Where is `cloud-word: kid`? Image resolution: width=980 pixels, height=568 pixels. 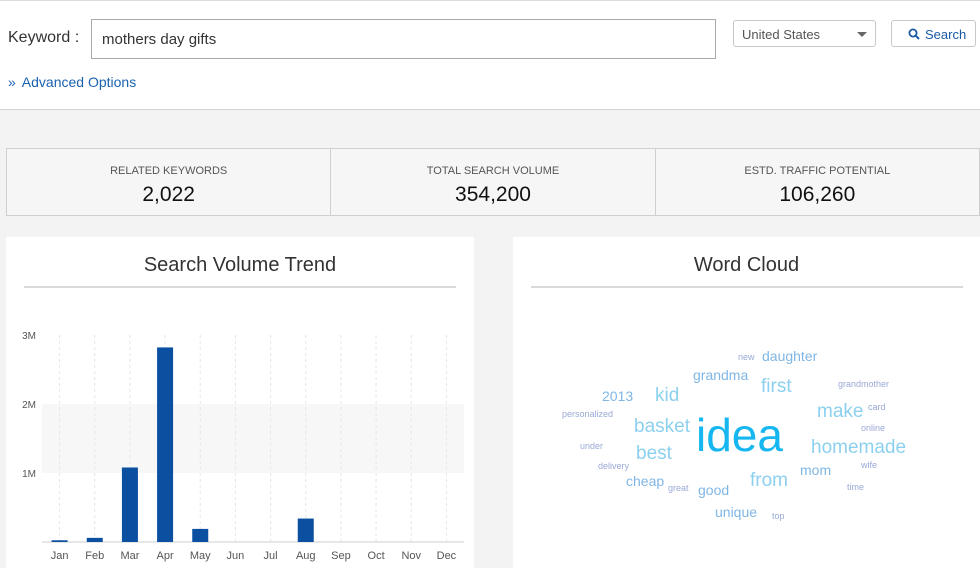
cloud-word: kid is located at coordinates (667, 395).